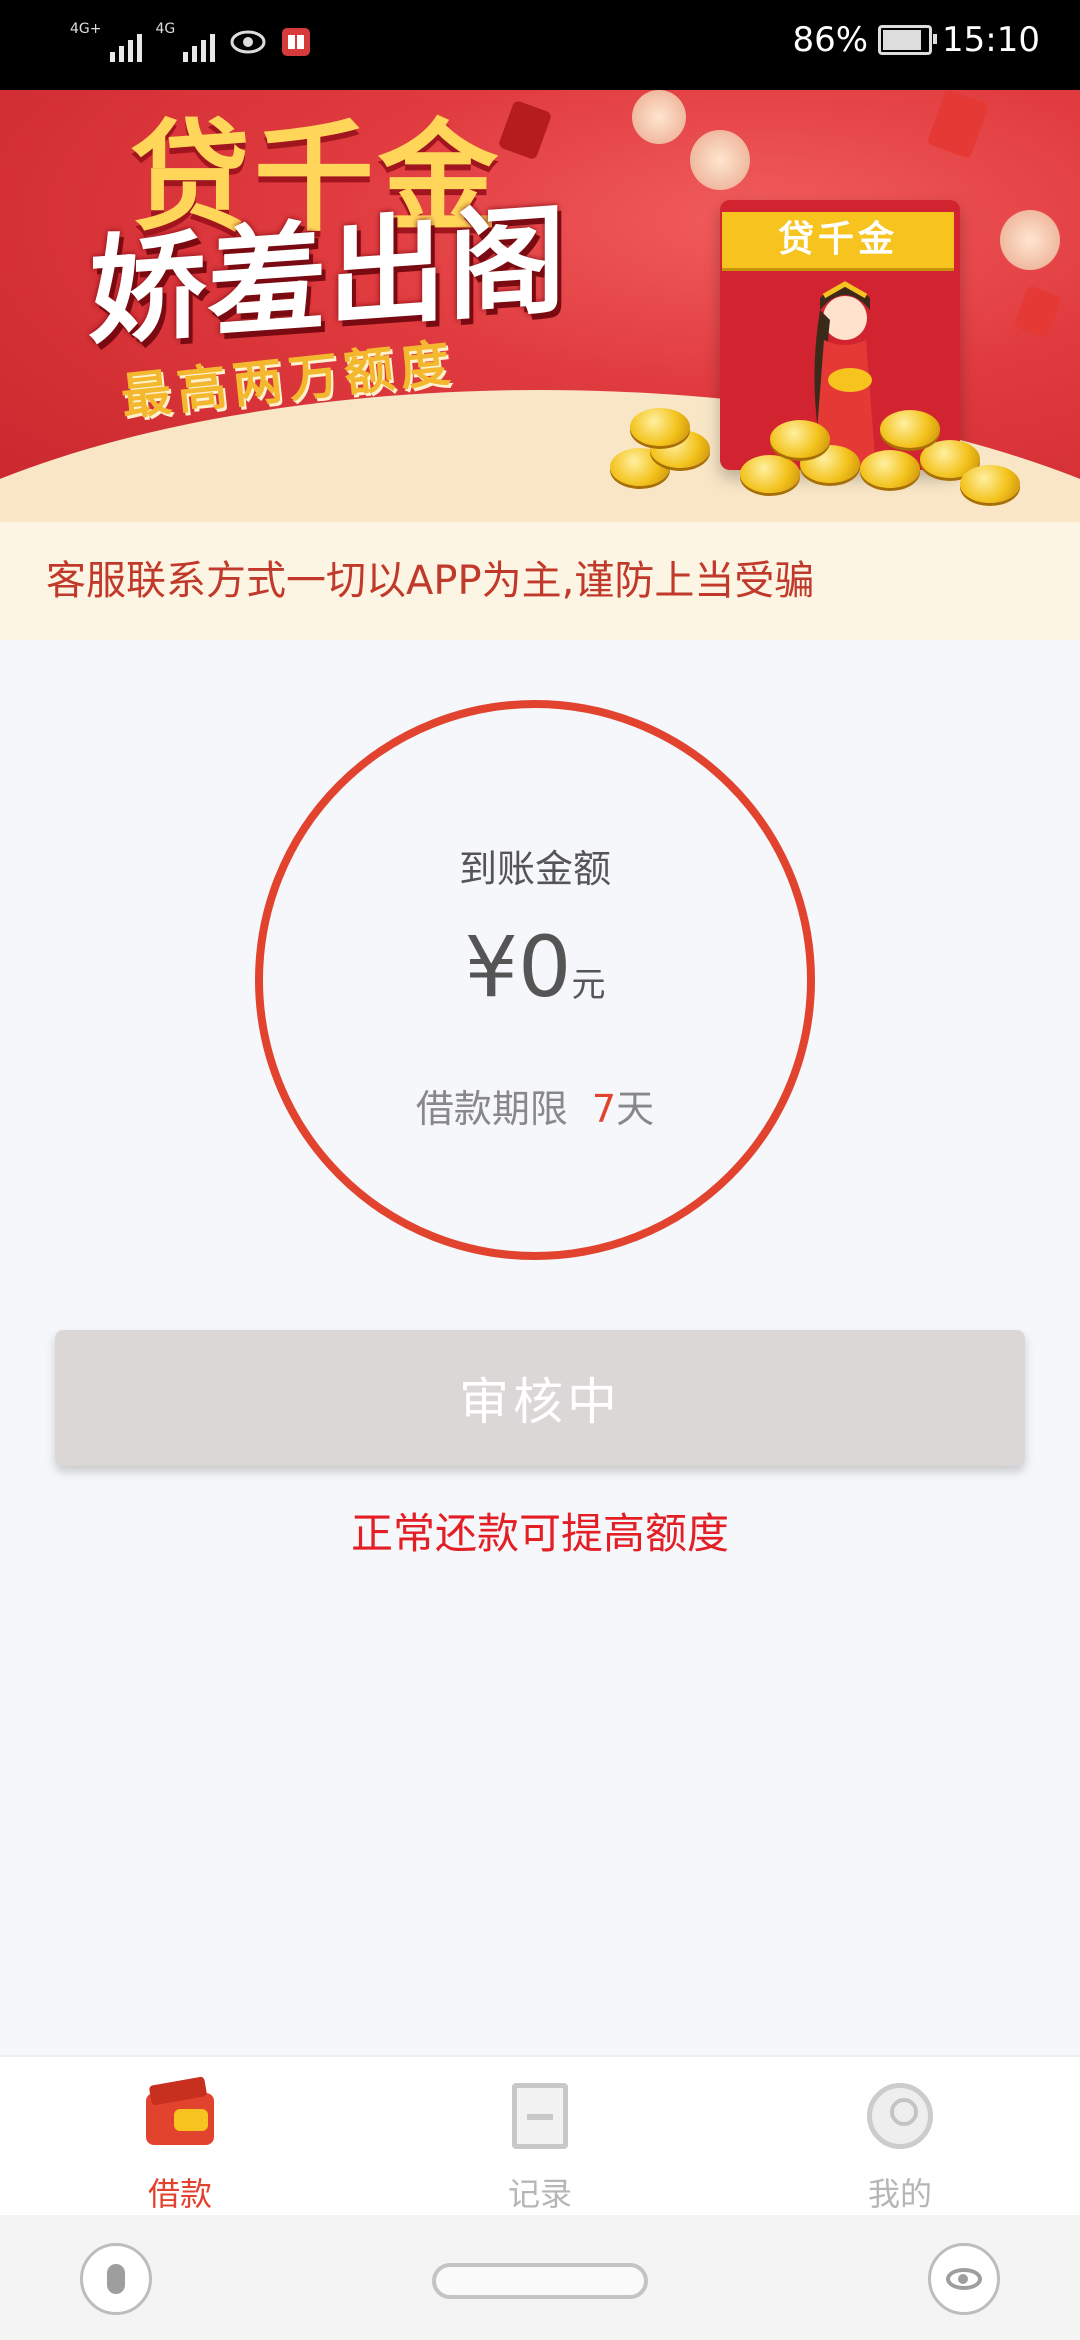  I want to click on status-left: 4G+ 4G, so click(190, 42).